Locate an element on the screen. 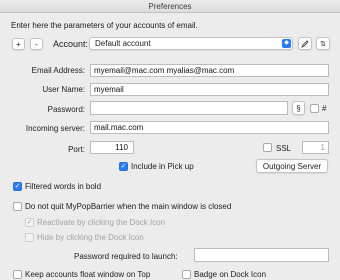 The image size is (340, 280). password-launch-label: Password required to launch: is located at coordinates (126, 256).